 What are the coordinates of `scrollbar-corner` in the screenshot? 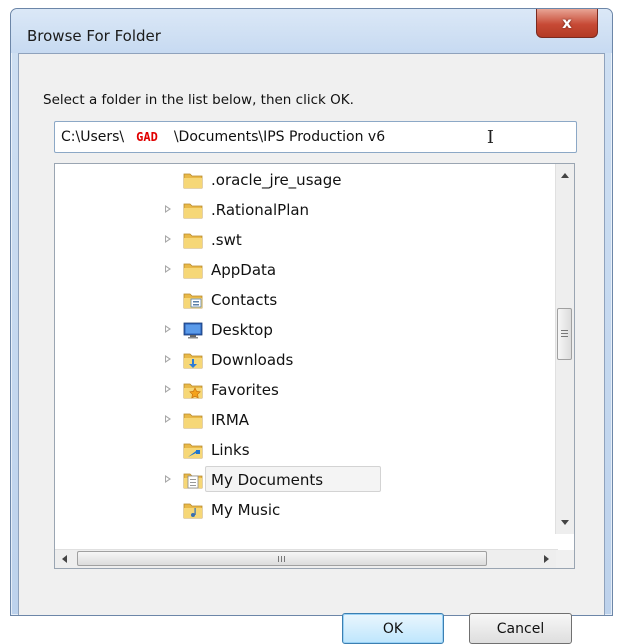 It's located at (565, 559).